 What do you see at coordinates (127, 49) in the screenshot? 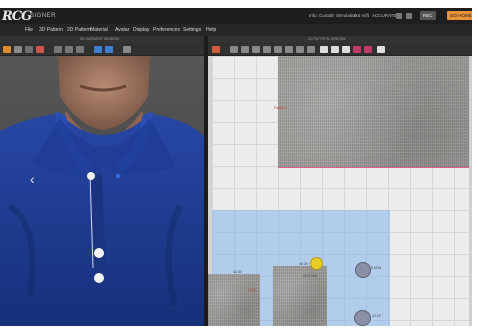
I see `camera-icon` at bounding box center [127, 49].